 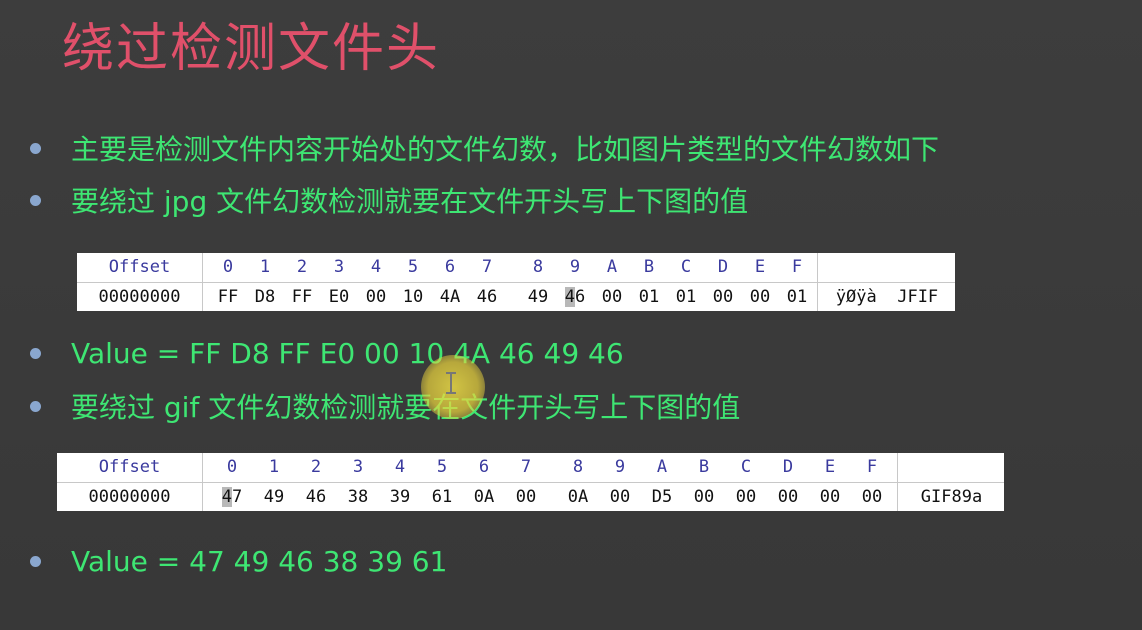 What do you see at coordinates (251, 49) in the screenshot?
I see `slide-title: 绕过检测文件头` at bounding box center [251, 49].